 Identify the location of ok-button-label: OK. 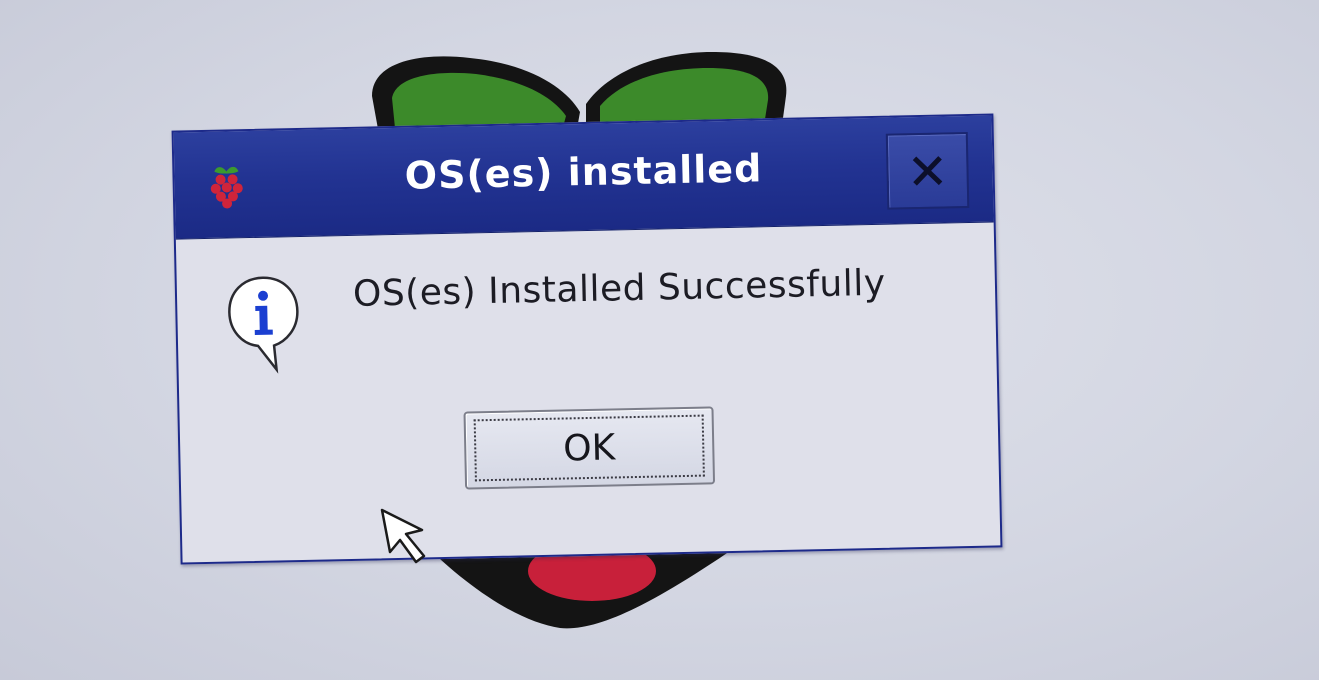
(589, 448).